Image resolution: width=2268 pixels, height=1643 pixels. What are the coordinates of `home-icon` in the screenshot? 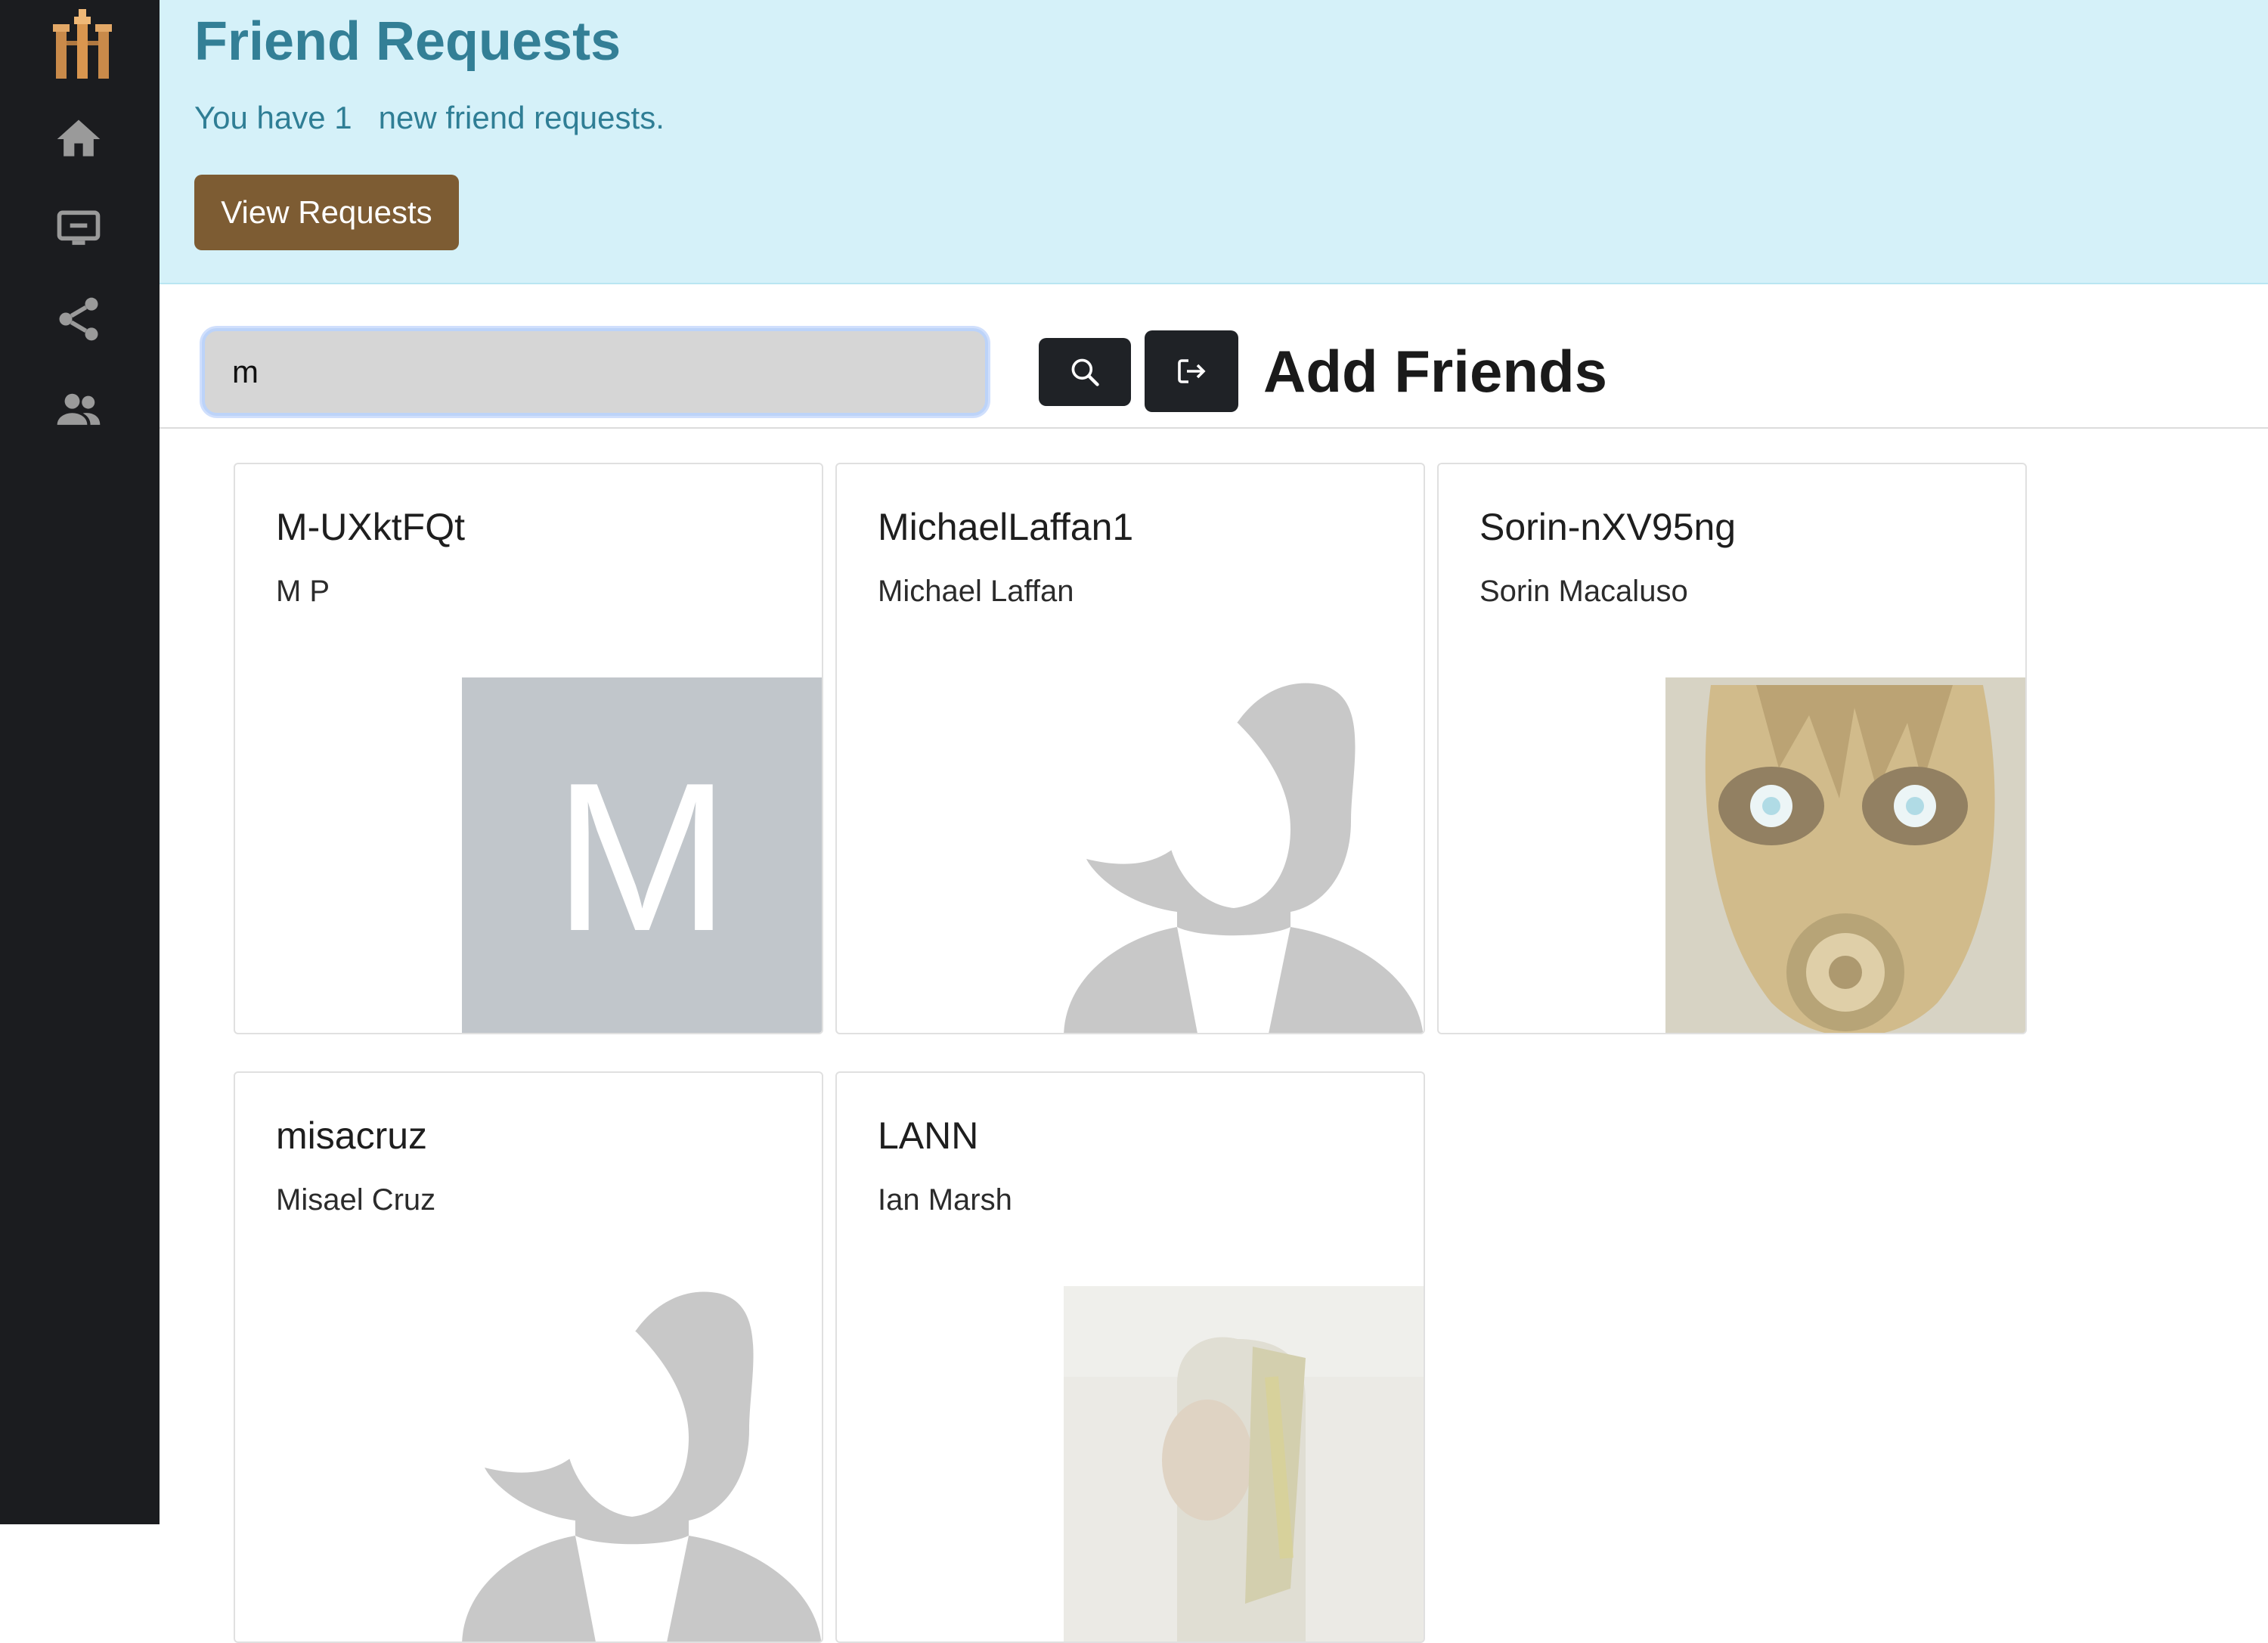 It's located at (78, 139).